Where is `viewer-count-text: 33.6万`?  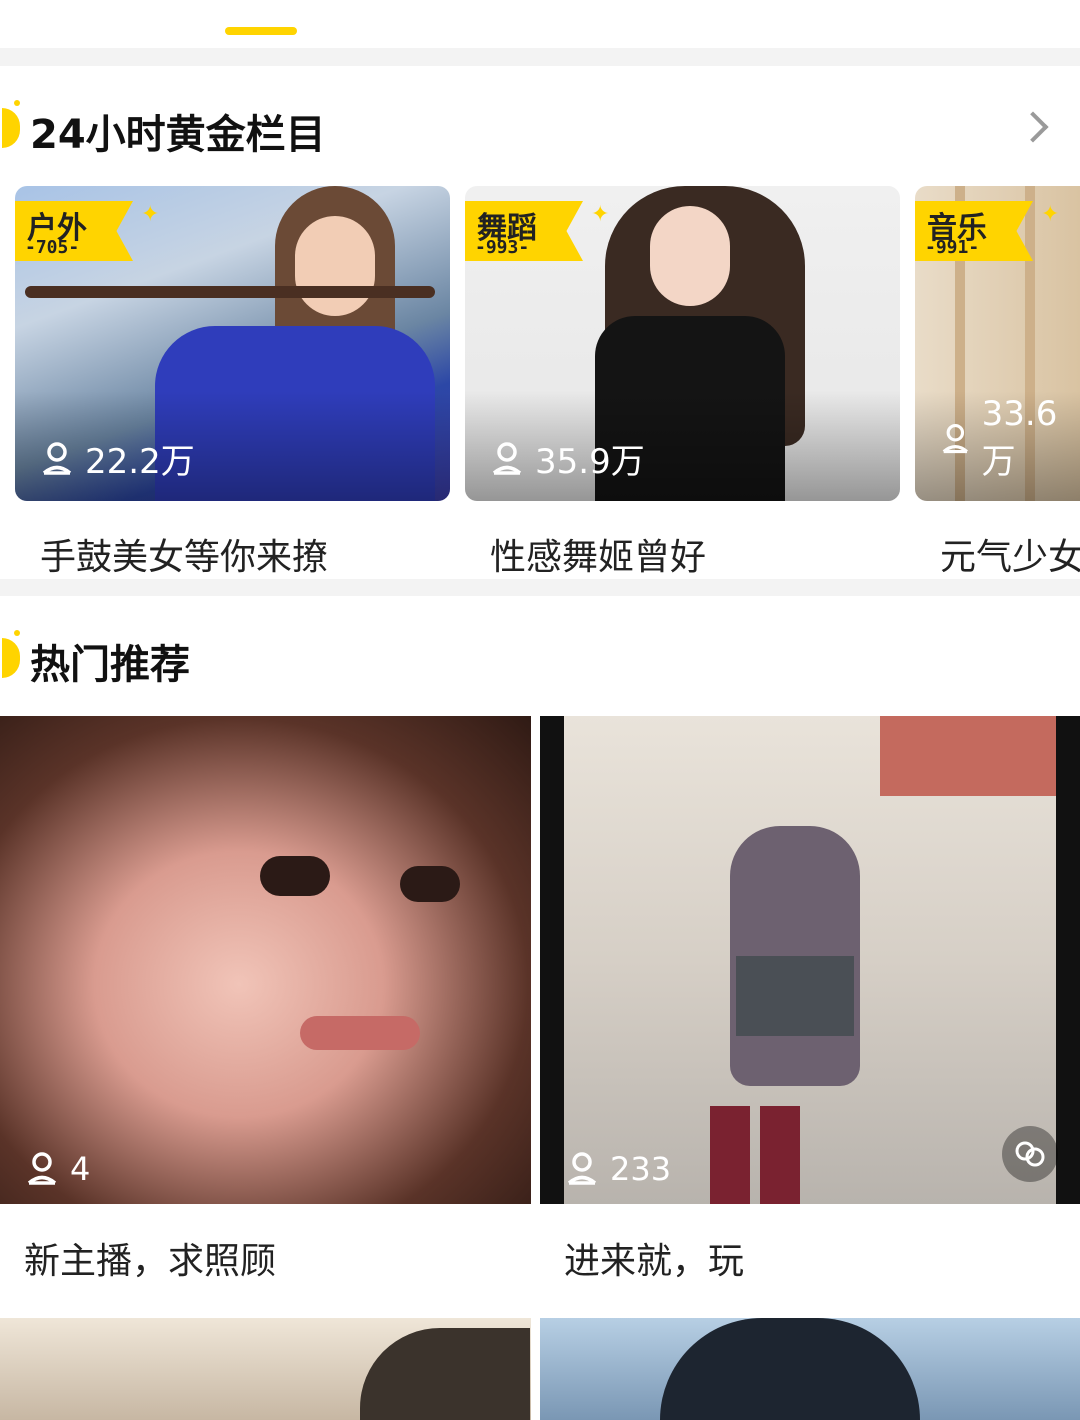 viewer-count-text: 33.6万 is located at coordinates (1019, 438).